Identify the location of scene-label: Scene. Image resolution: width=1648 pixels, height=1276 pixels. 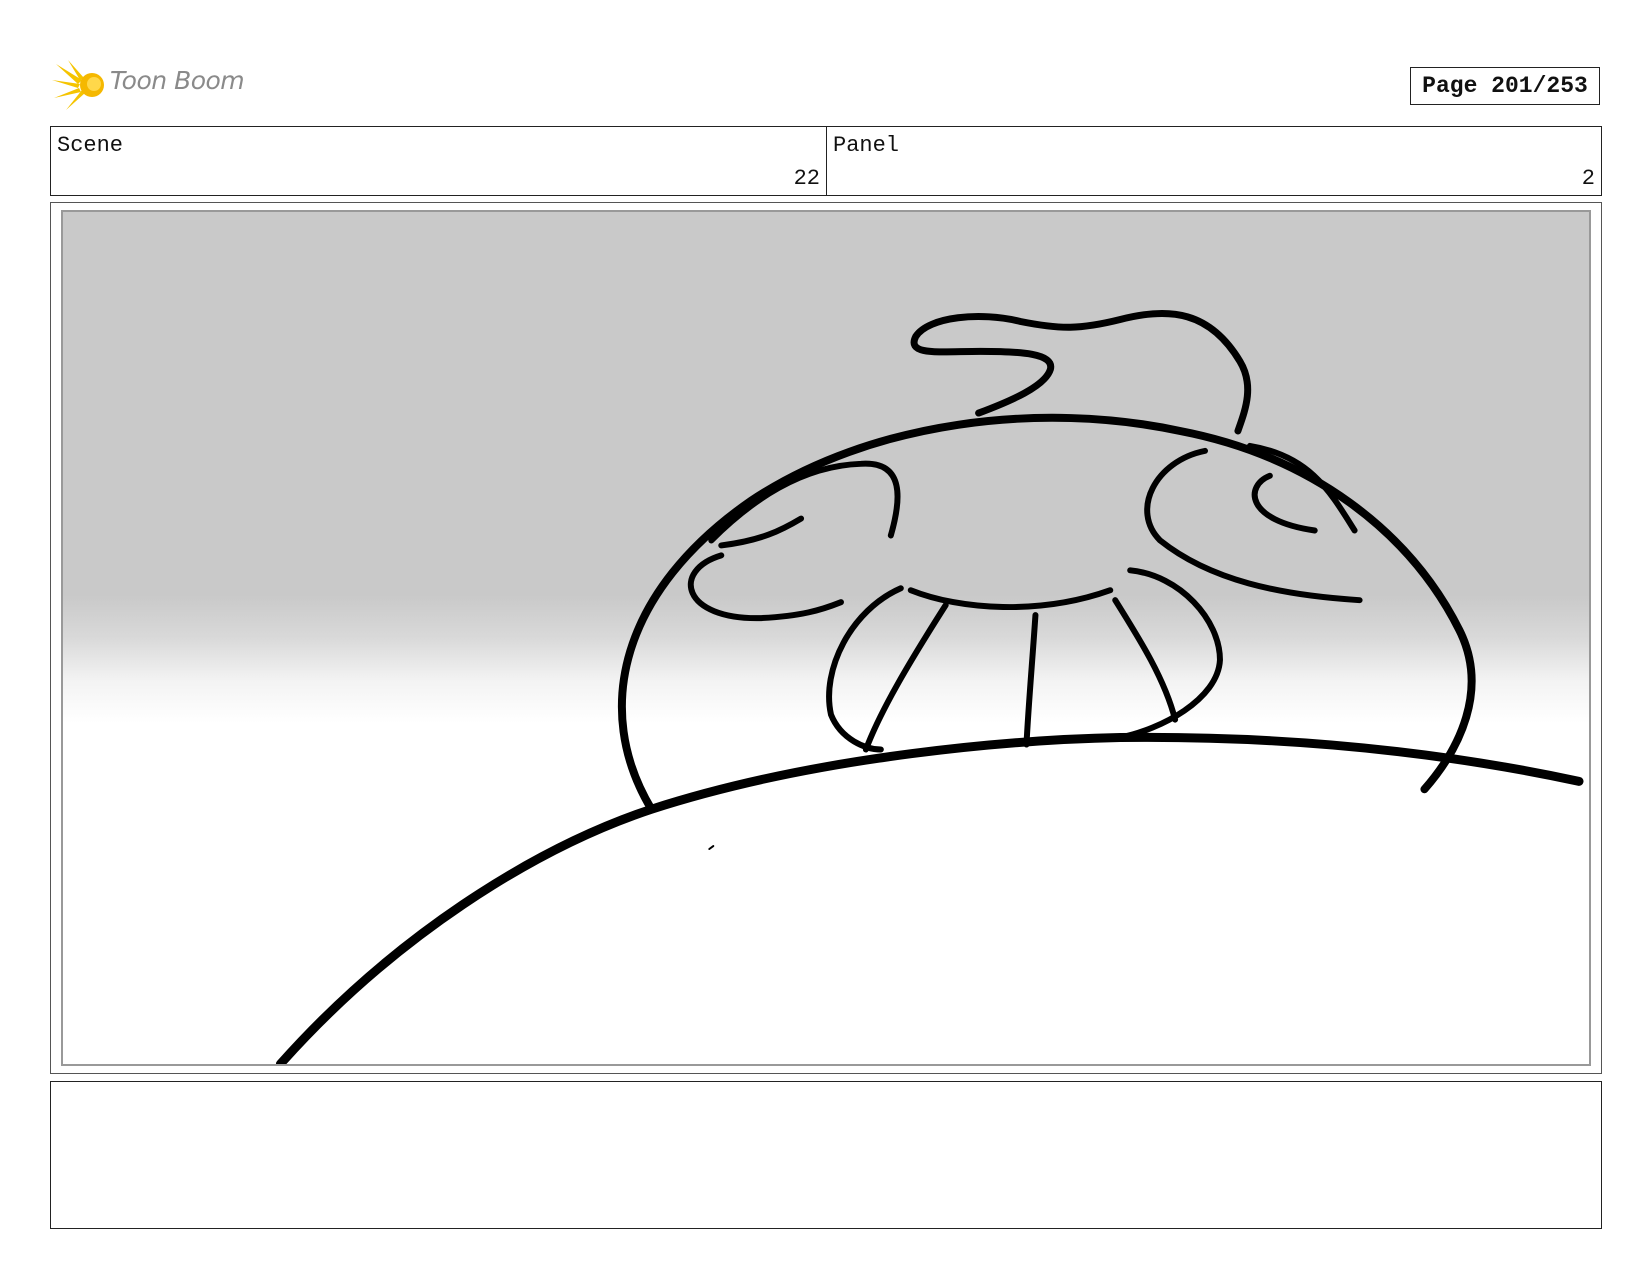
(90, 145).